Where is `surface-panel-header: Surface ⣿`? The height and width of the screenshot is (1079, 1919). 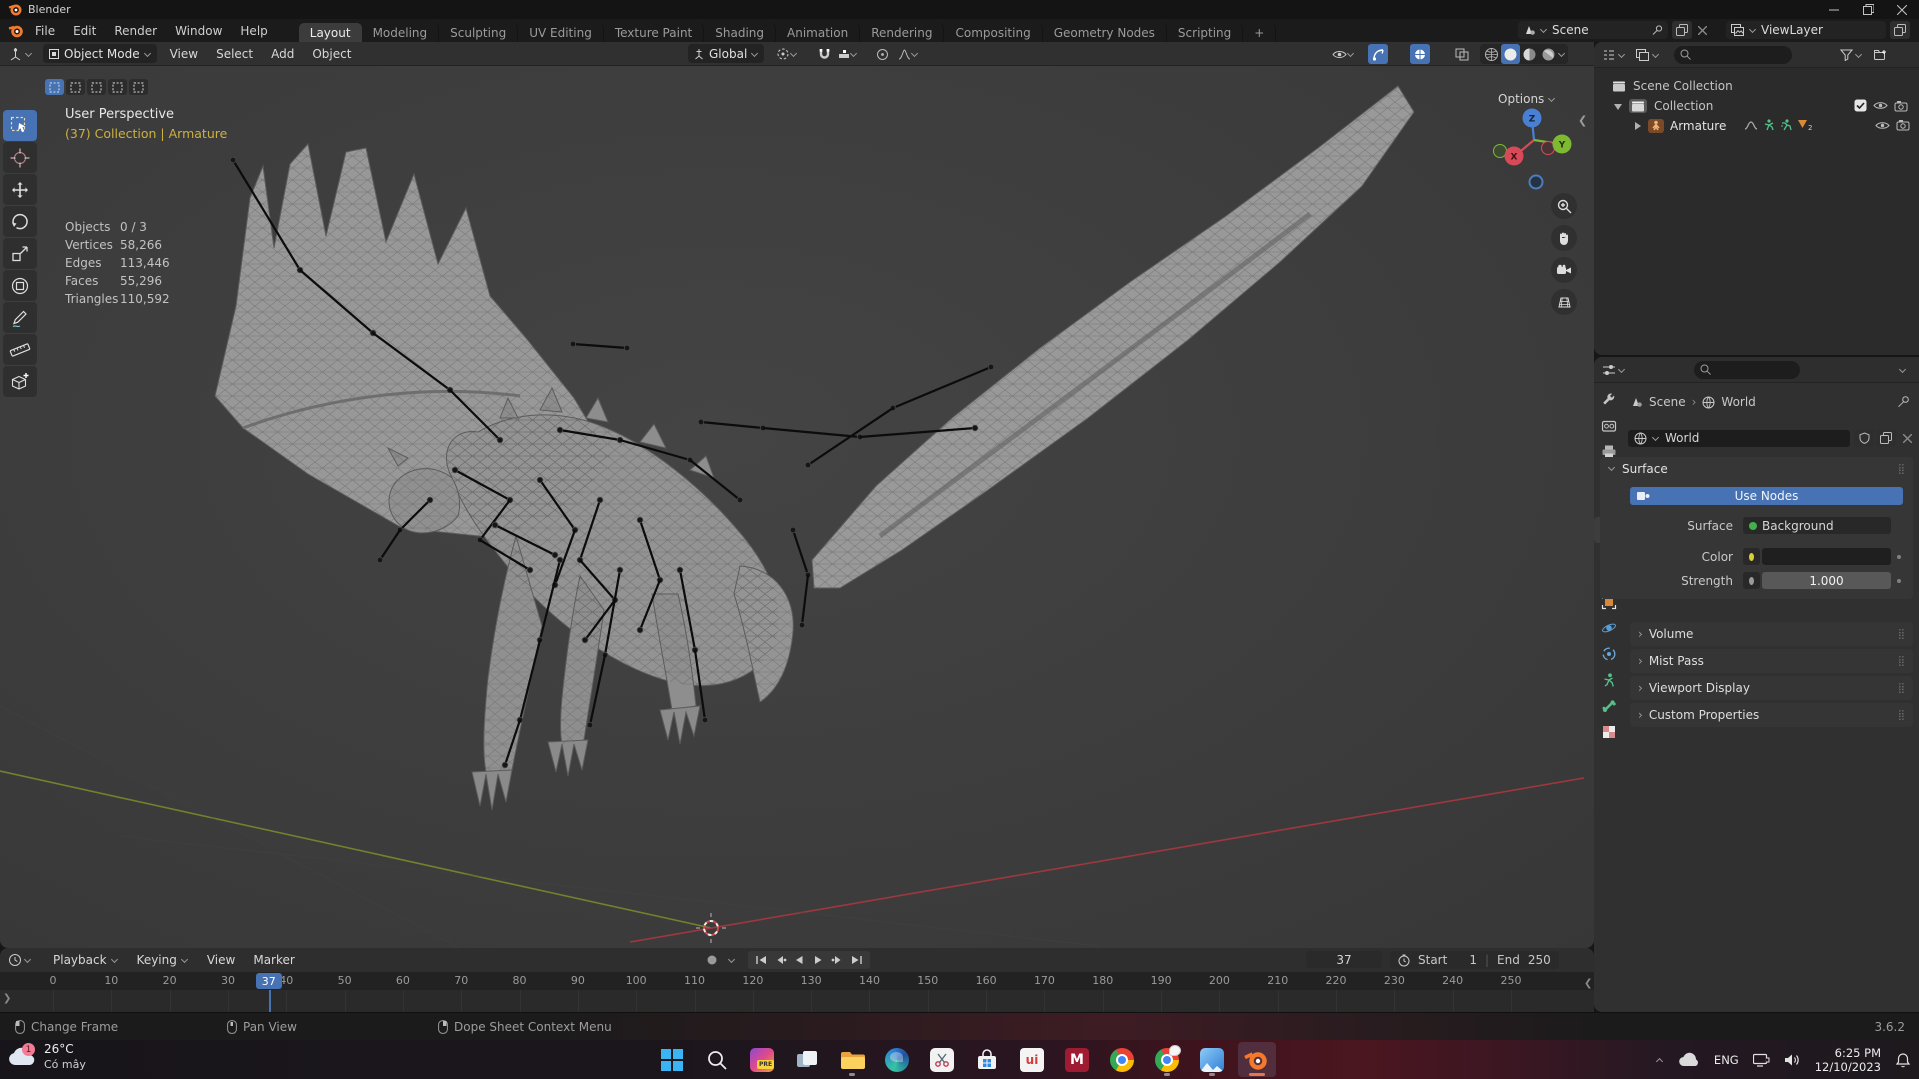
surface-panel-header: Surface ⣿ is located at coordinates (1756, 469).